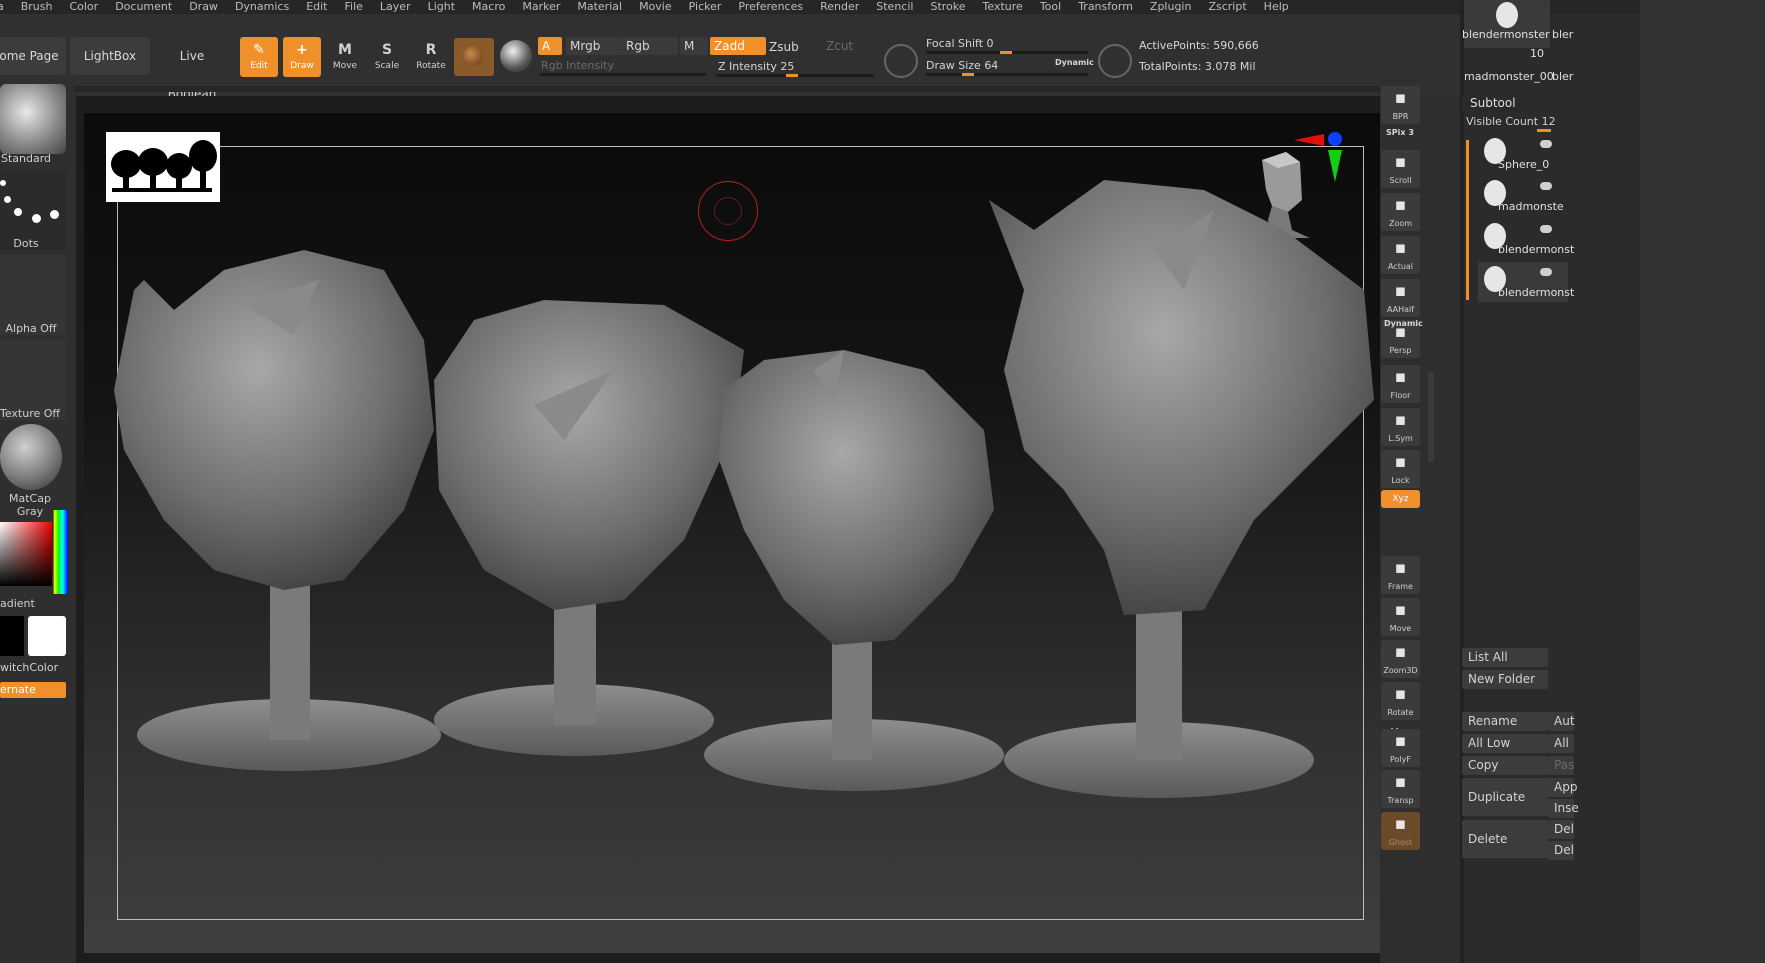 This screenshot has width=1765, height=963. I want to click on copy-button: Copy, so click(1505, 765).